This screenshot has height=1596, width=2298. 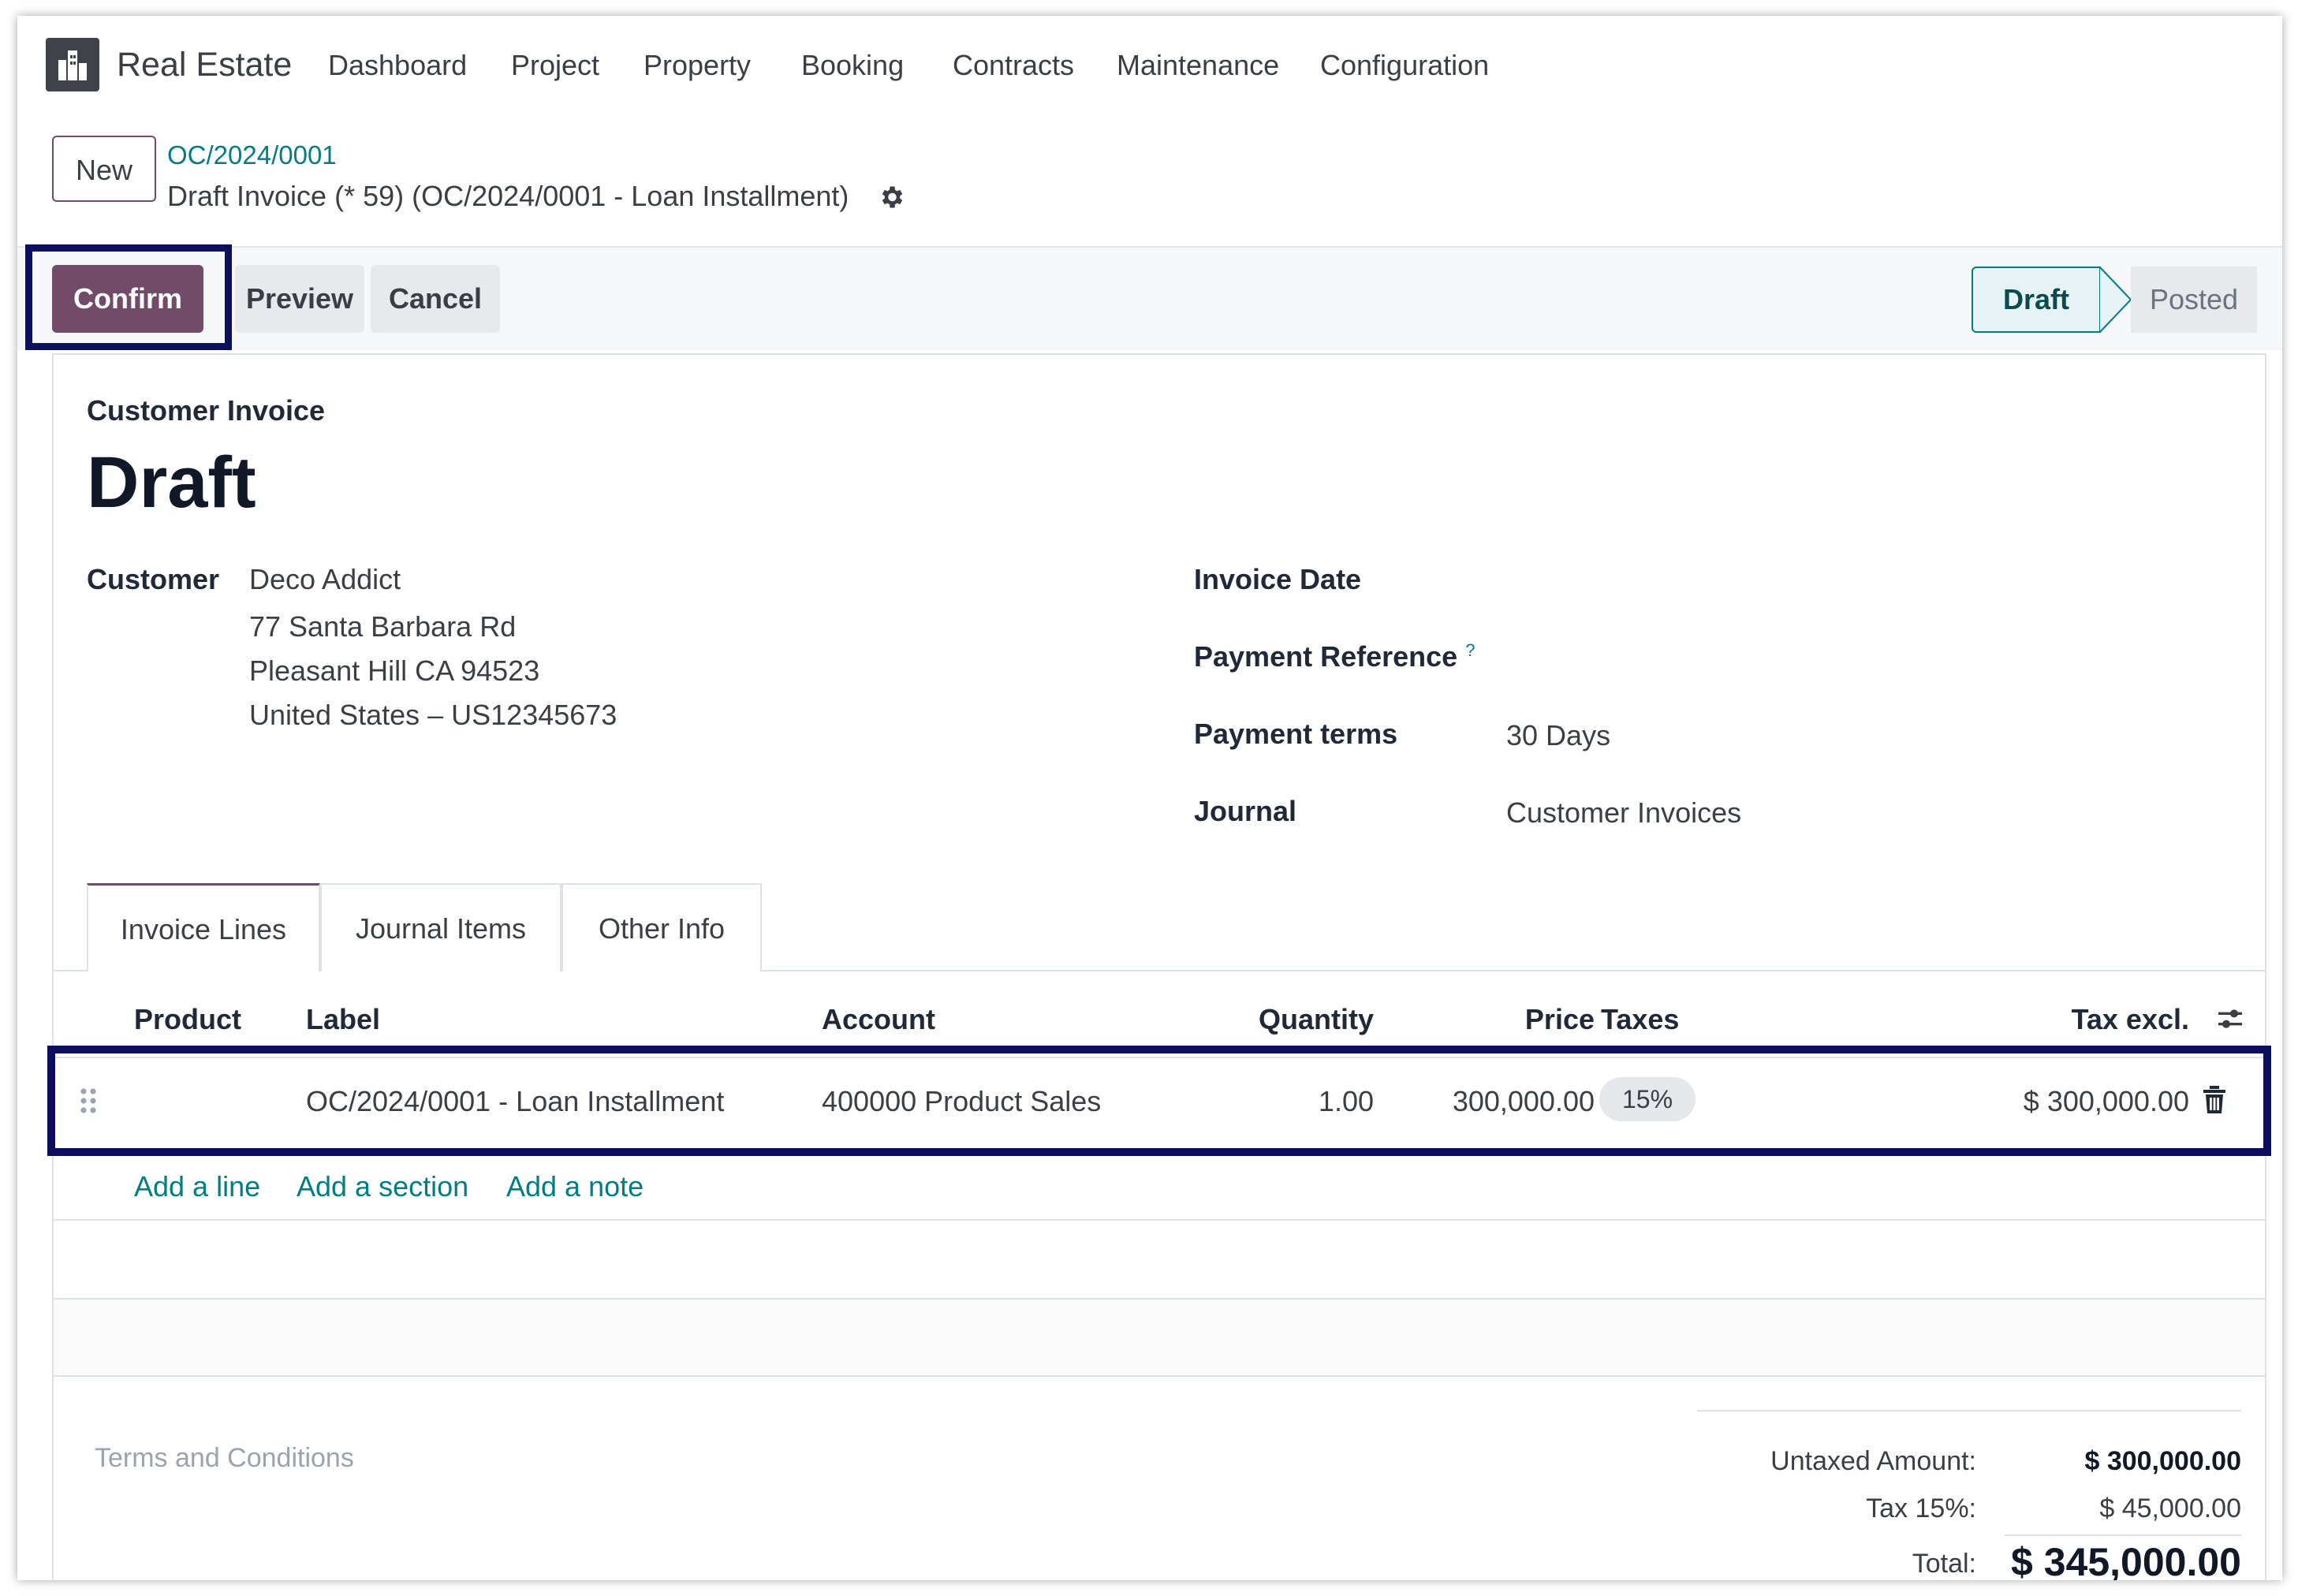 What do you see at coordinates (2036, 300) in the screenshot?
I see `status-draft: Draft` at bounding box center [2036, 300].